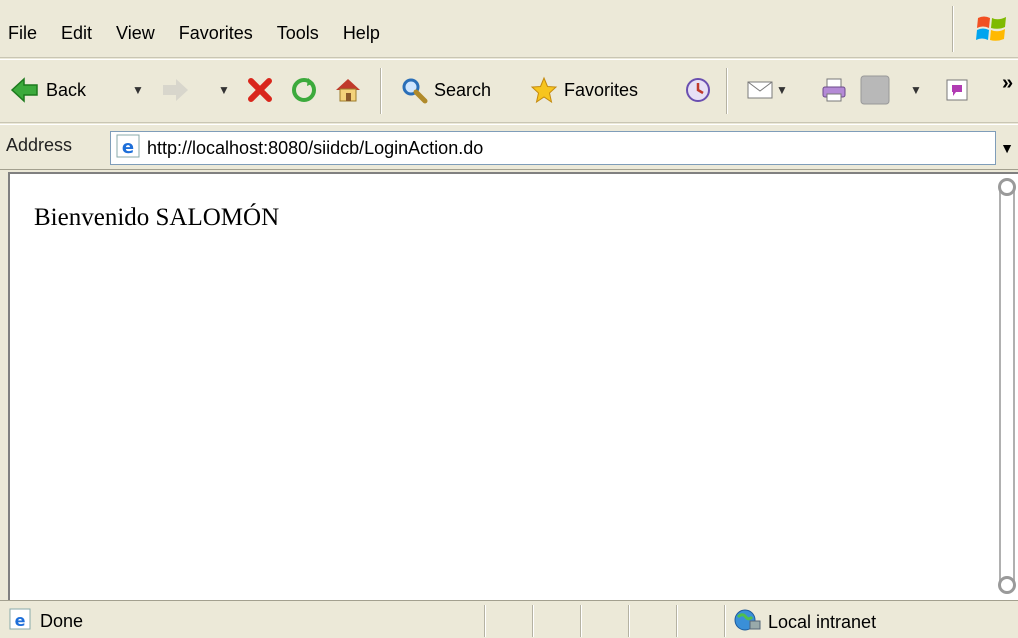 The image size is (1018, 638). I want to click on edit-icon, so click(875, 90).